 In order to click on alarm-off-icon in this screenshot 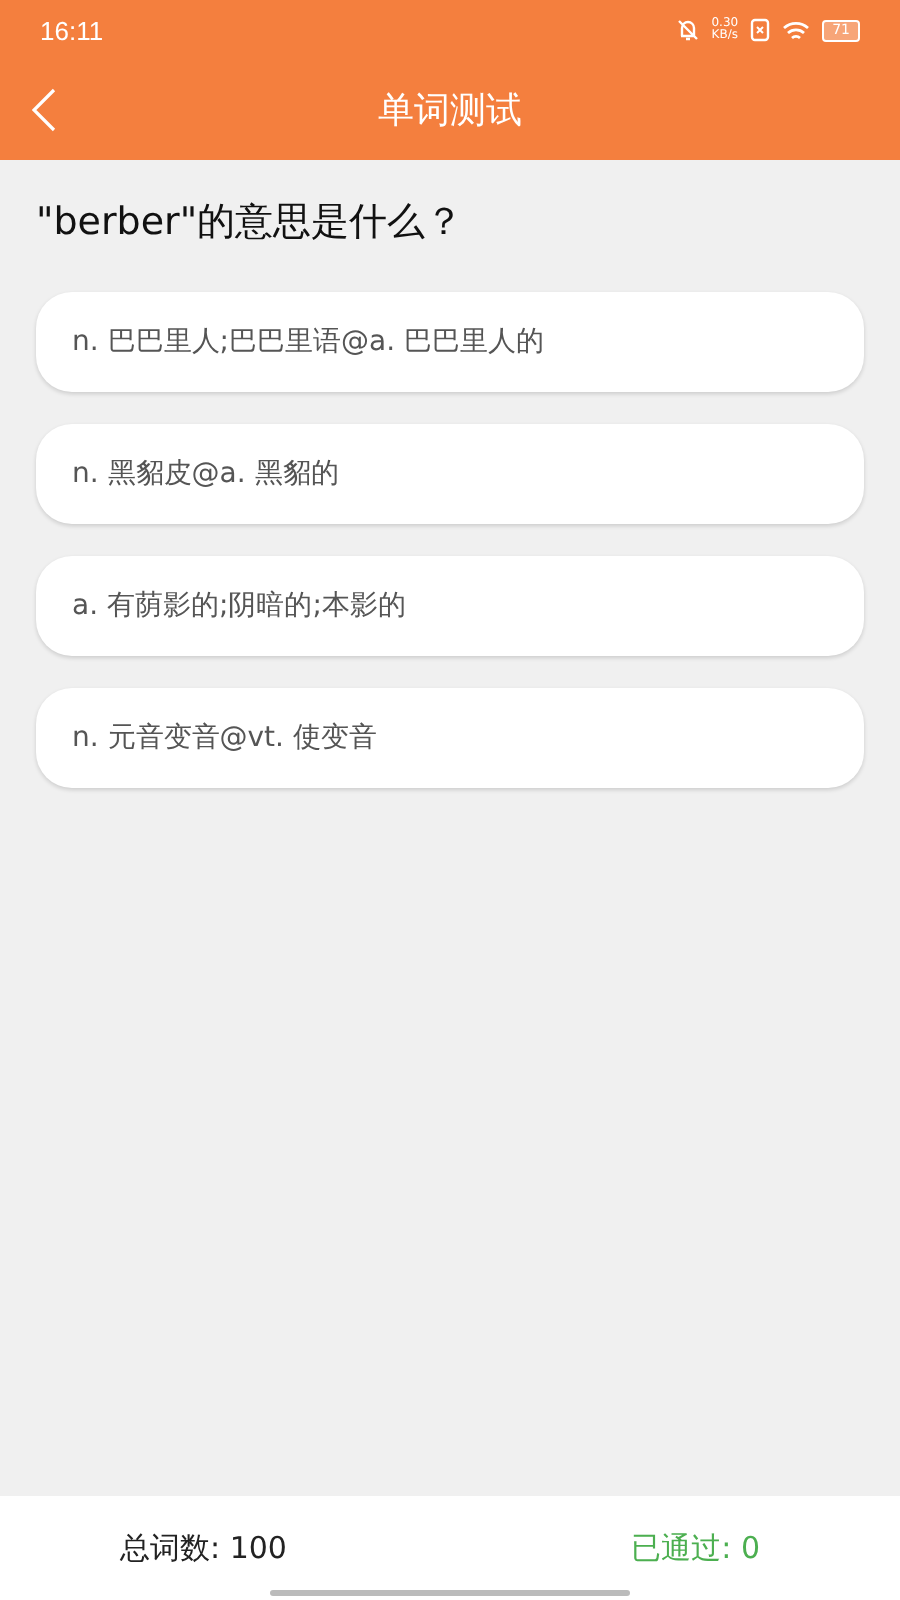, I will do `click(687, 30)`.